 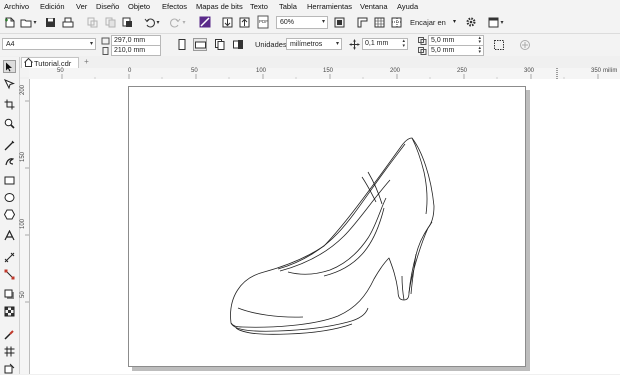 What do you see at coordinates (395, 71) in the screenshot?
I see `h-ruler-label: 200` at bounding box center [395, 71].